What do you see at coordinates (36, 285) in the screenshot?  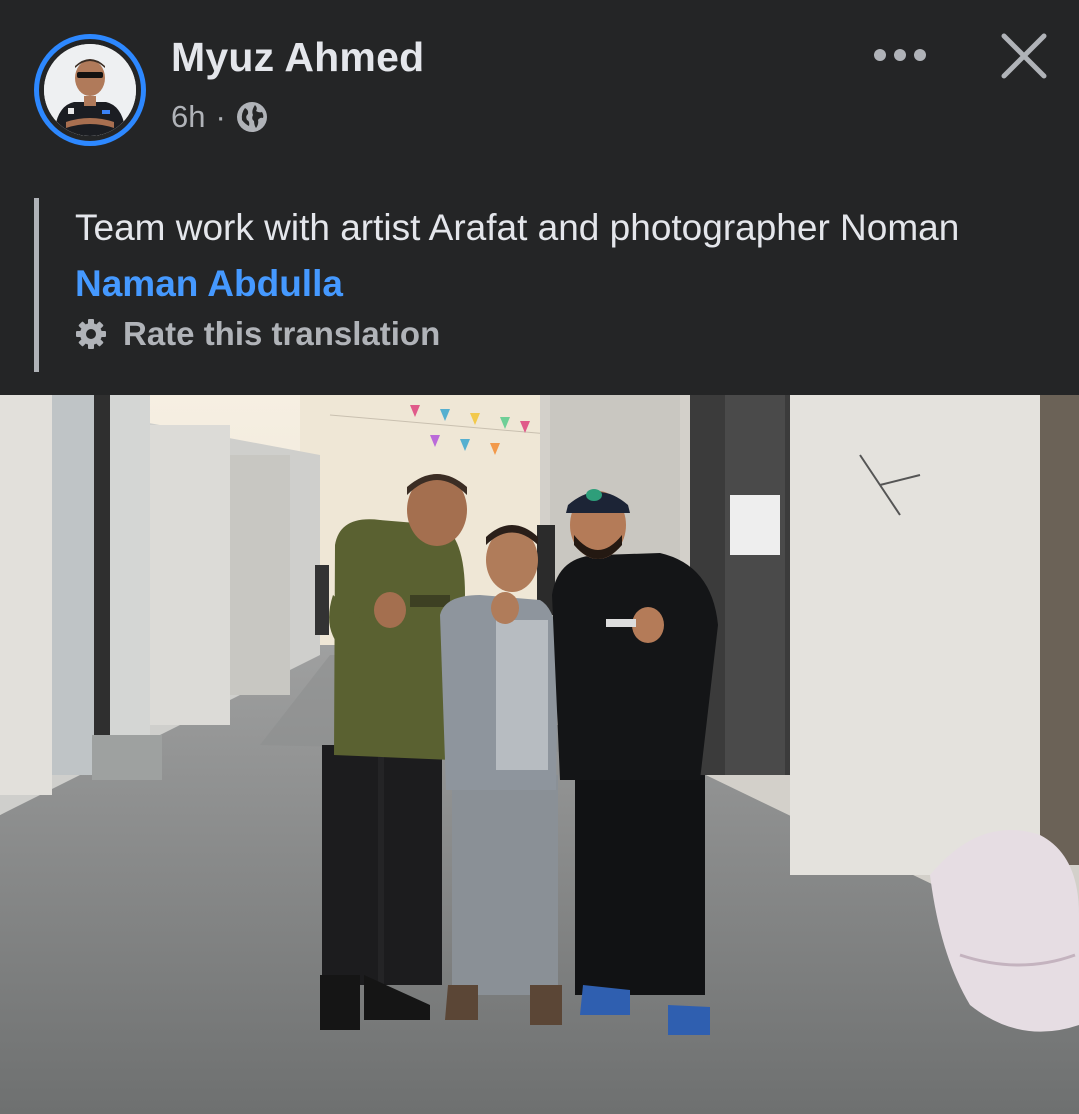 I see `quote-bar` at bounding box center [36, 285].